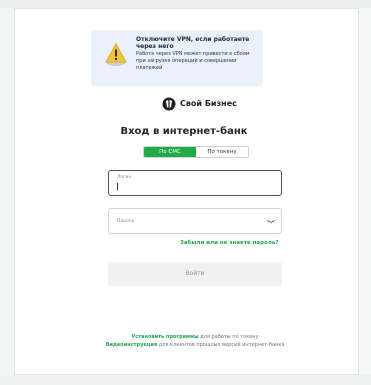 Image resolution: width=371 pixels, height=385 pixels. Describe the element at coordinates (132, 345) in the screenshot. I see `video-instruction-link: Видеоинструкция` at that location.